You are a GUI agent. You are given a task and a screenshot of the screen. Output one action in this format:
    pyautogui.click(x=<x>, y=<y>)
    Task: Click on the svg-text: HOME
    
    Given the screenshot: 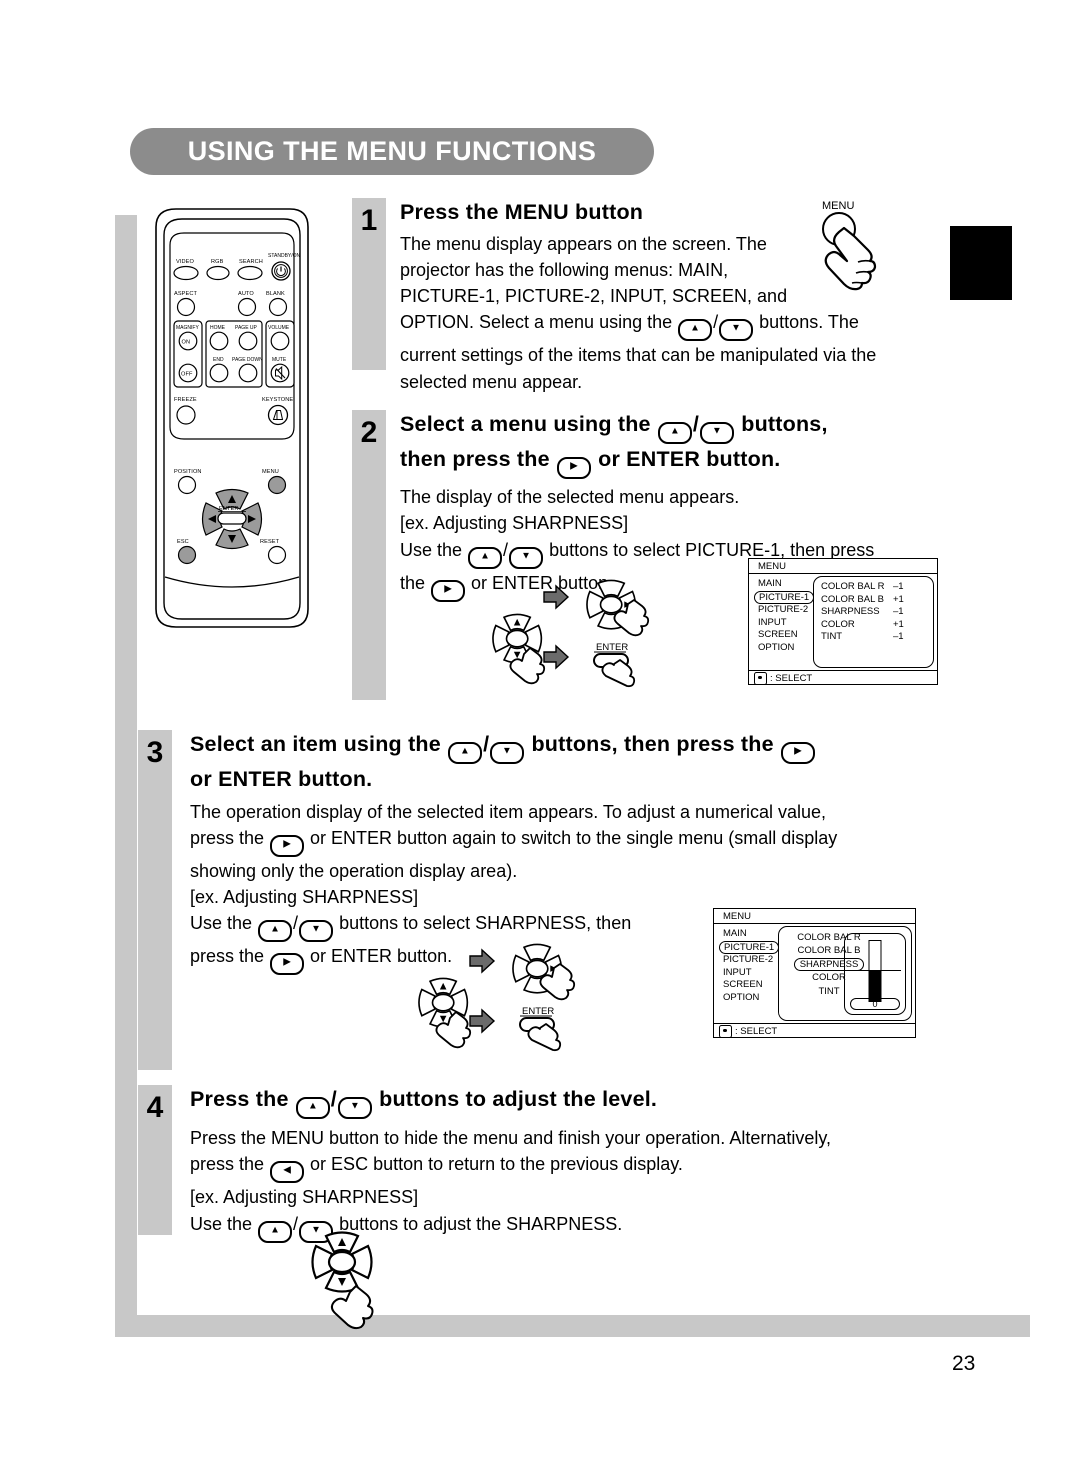 What is the action you would take?
    pyautogui.click(x=218, y=328)
    